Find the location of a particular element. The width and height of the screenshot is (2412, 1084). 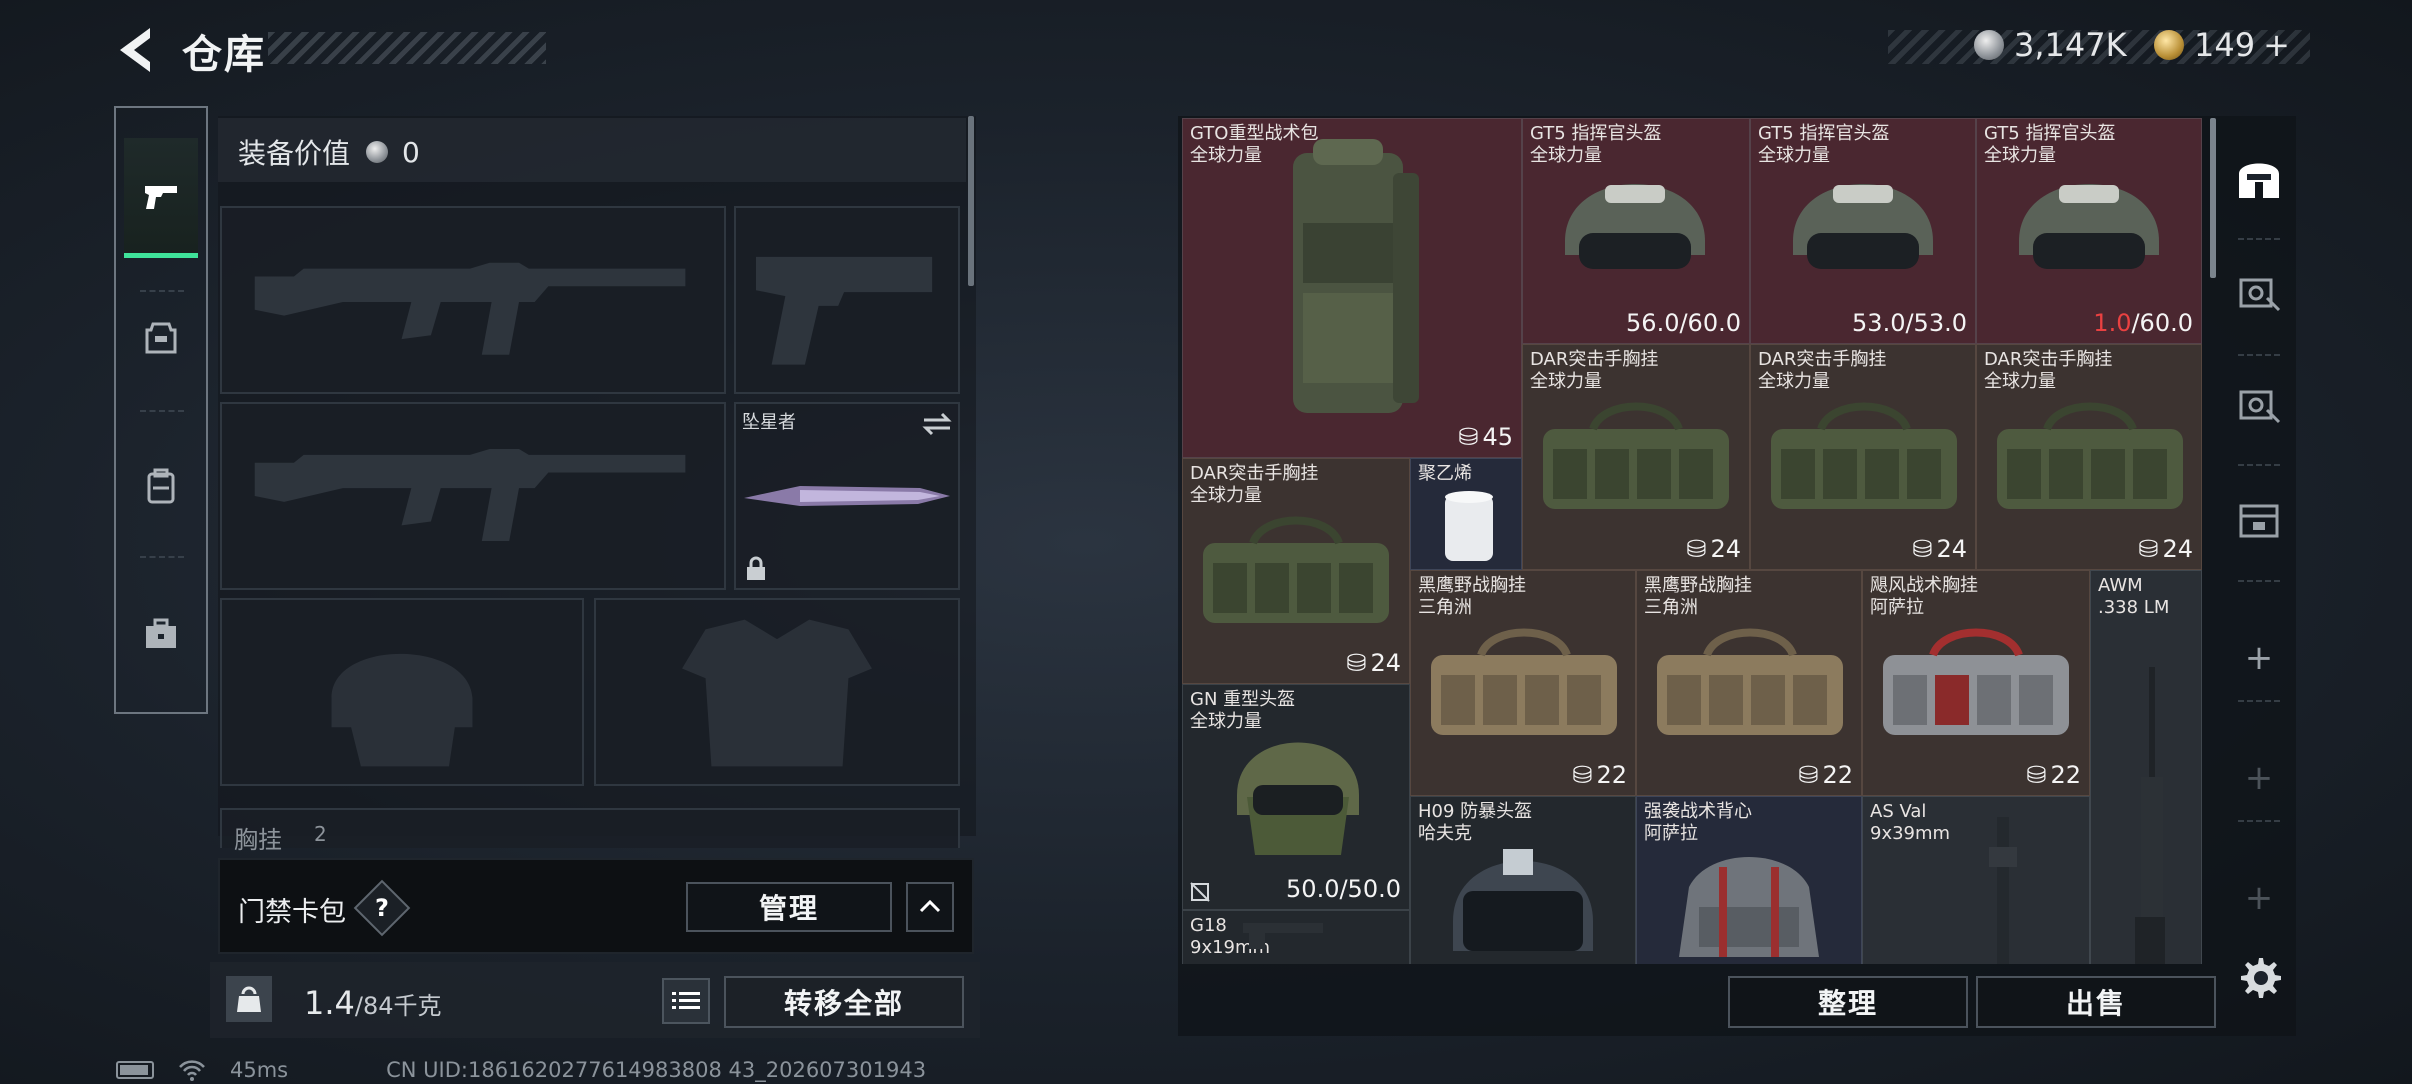

warehouse-icon is located at coordinates (2259, 180).